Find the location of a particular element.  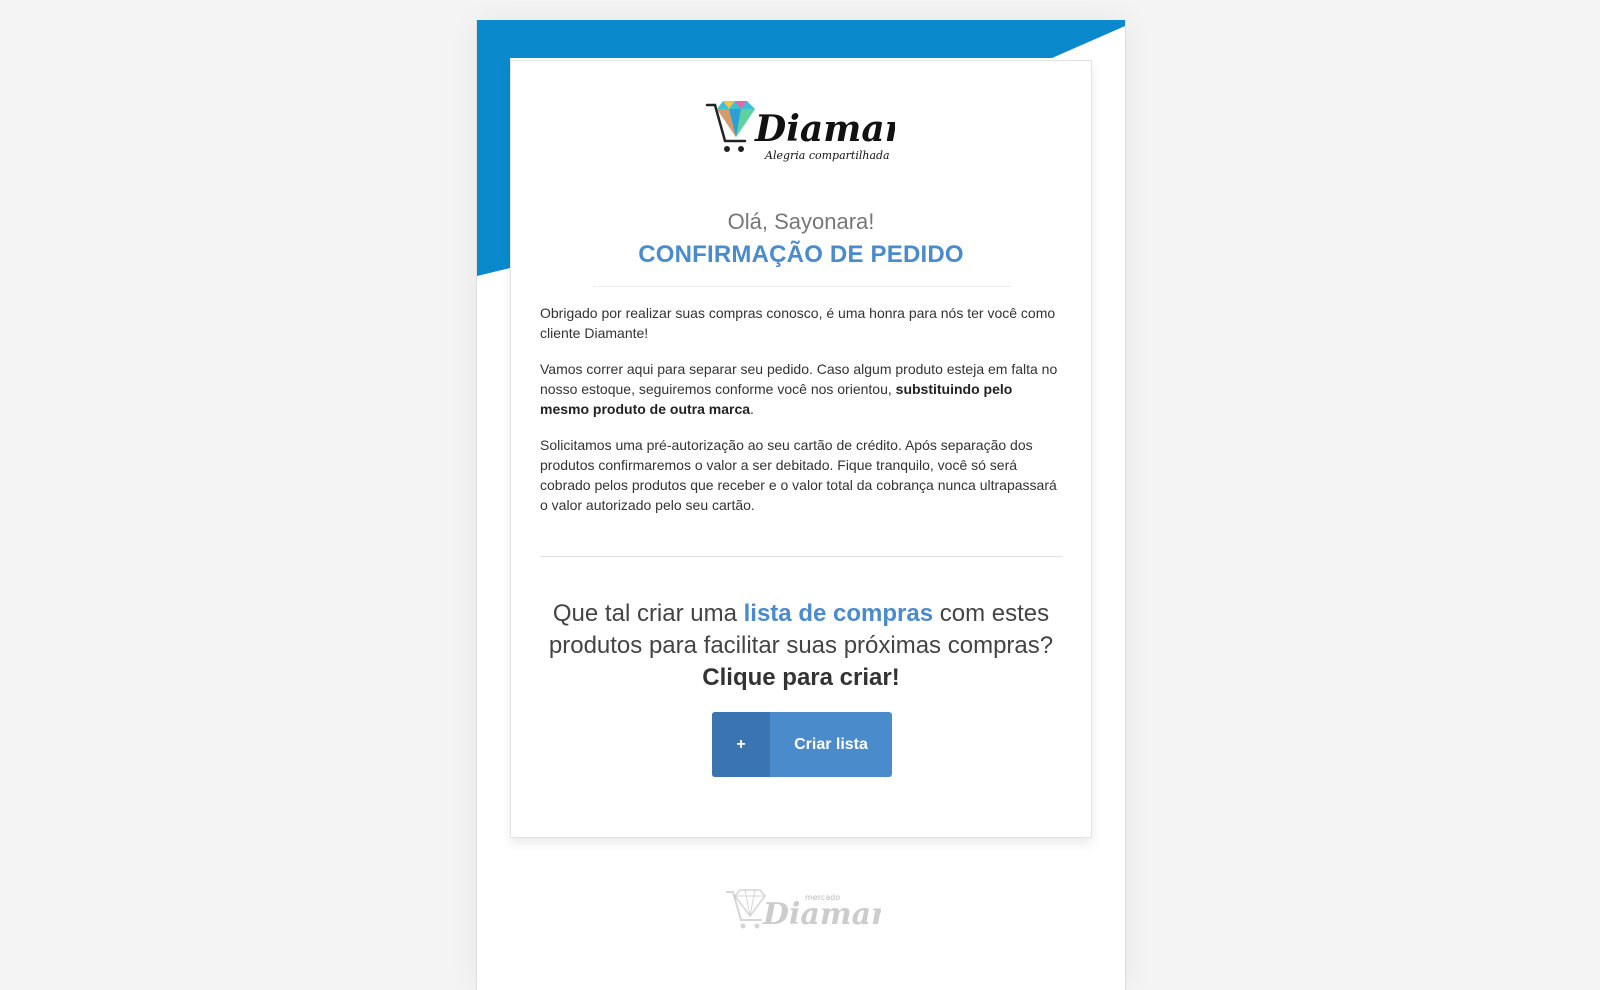

section-divider is located at coordinates (801, 556).